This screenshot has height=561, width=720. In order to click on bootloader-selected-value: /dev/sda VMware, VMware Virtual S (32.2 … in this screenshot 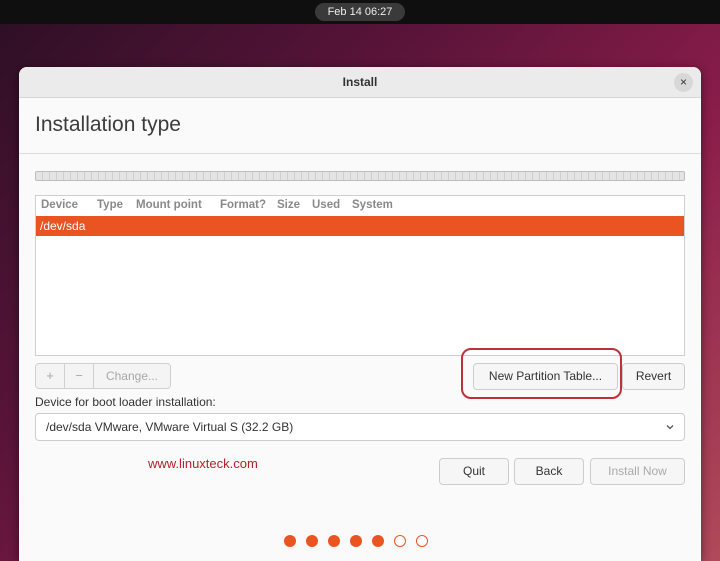, I will do `click(170, 427)`.